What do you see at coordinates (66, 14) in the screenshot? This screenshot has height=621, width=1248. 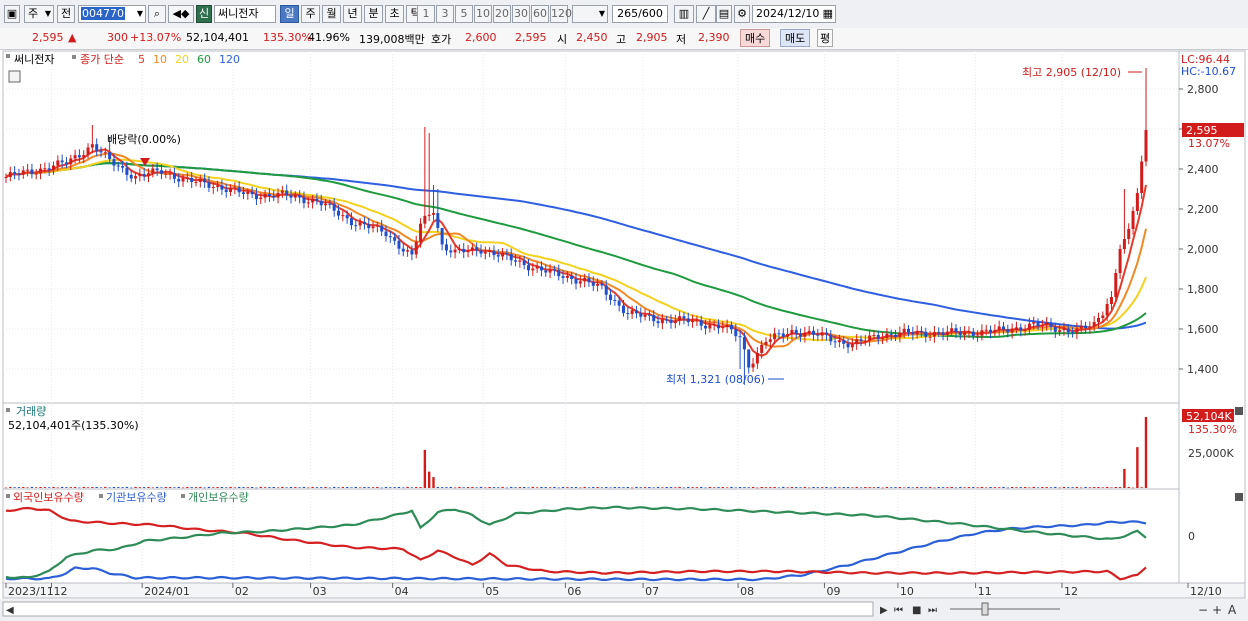 I see `prev-button: 전` at bounding box center [66, 14].